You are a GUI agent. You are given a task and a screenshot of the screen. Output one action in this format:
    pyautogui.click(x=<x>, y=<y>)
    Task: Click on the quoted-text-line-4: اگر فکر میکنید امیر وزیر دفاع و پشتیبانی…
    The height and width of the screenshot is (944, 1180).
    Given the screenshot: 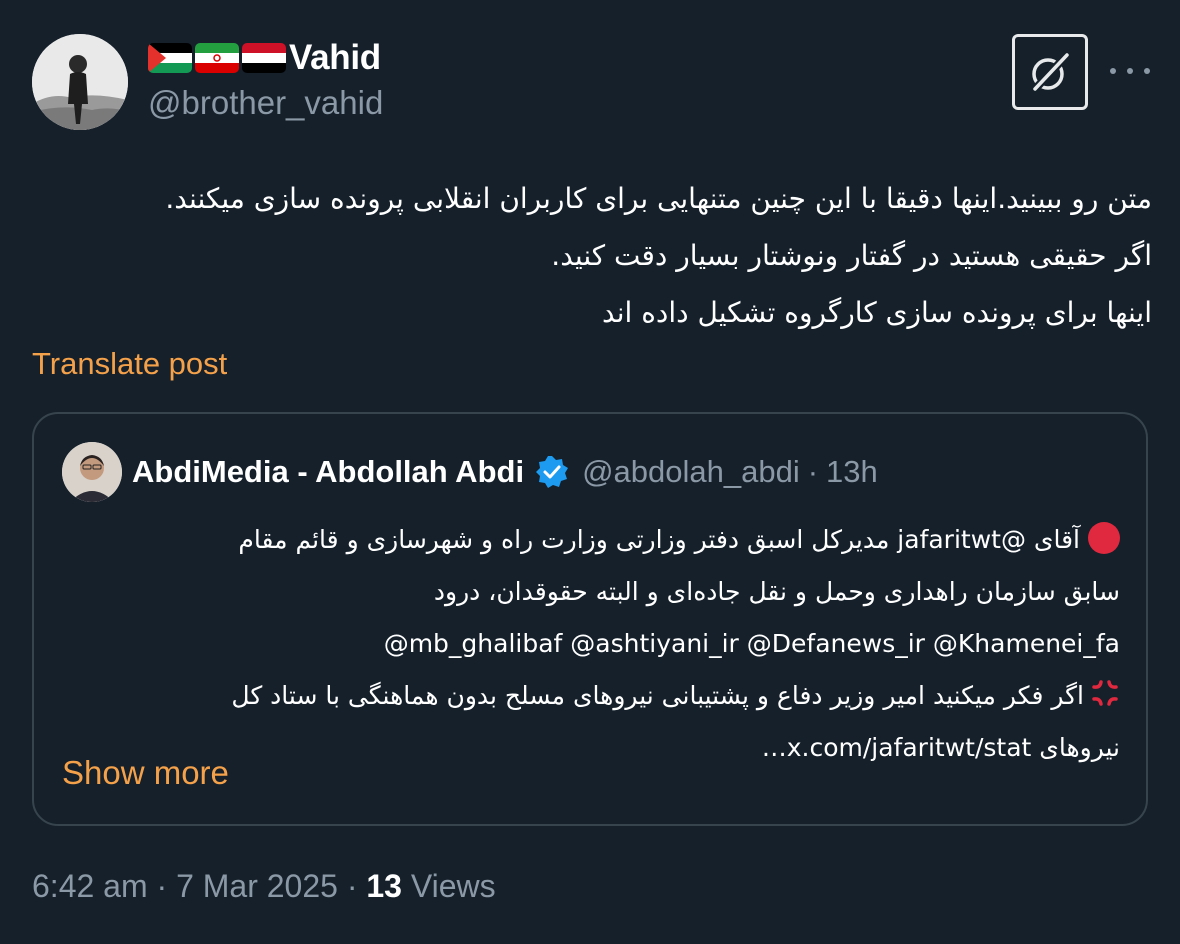 What is the action you would take?
    pyautogui.click(x=590, y=696)
    